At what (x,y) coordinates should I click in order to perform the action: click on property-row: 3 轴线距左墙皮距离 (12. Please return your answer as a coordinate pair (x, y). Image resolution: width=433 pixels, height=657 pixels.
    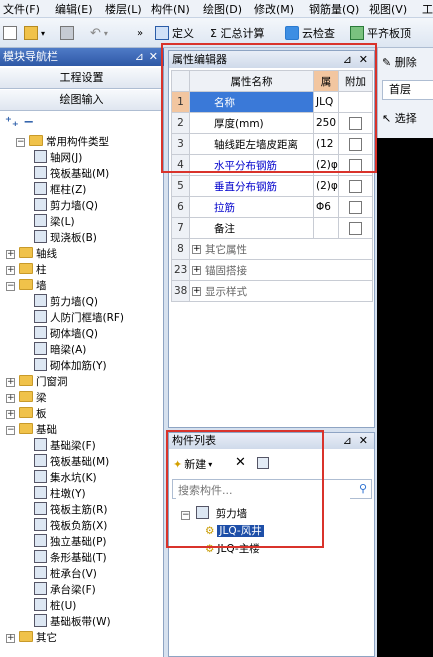
    Looking at the image, I should click on (272, 144).